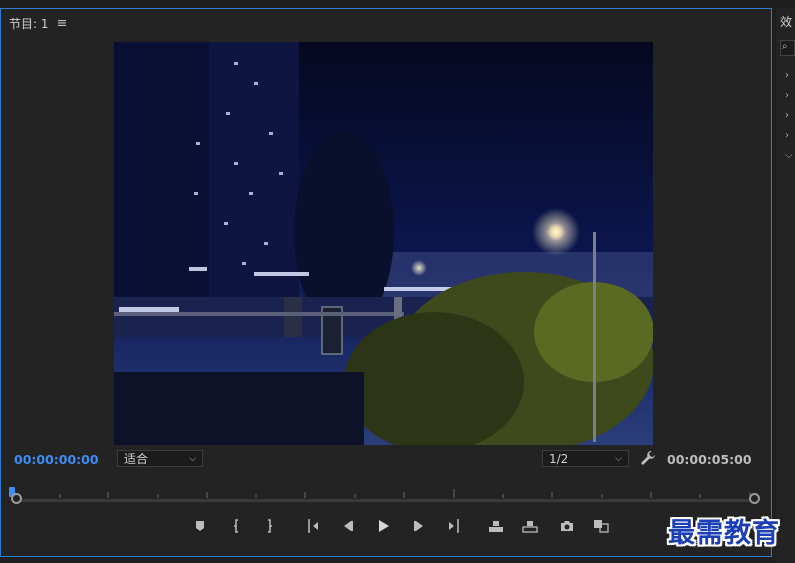 The image size is (795, 563). What do you see at coordinates (585, 458) in the screenshot?
I see `playback-resolution-dropdown: 1/2 ⌵` at bounding box center [585, 458].